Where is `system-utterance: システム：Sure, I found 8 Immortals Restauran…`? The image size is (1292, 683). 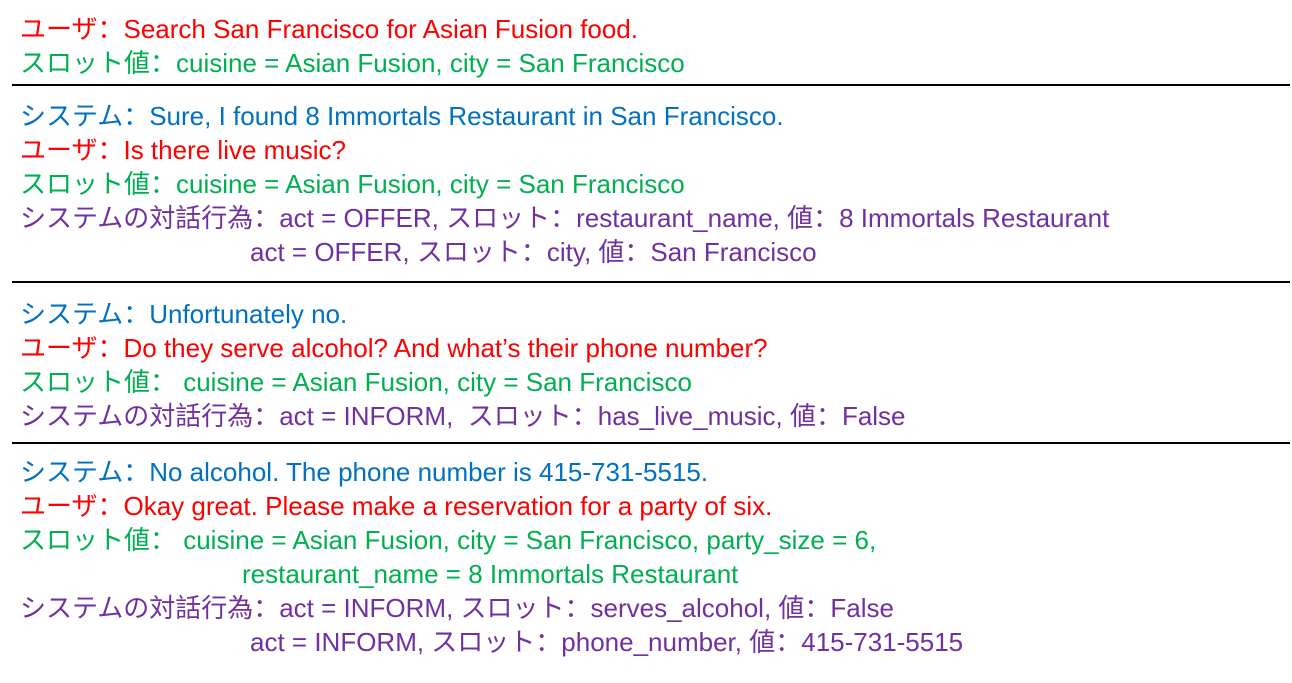
system-utterance: システム：Sure, I found 8 Immortals Restauran… is located at coordinates (402, 116).